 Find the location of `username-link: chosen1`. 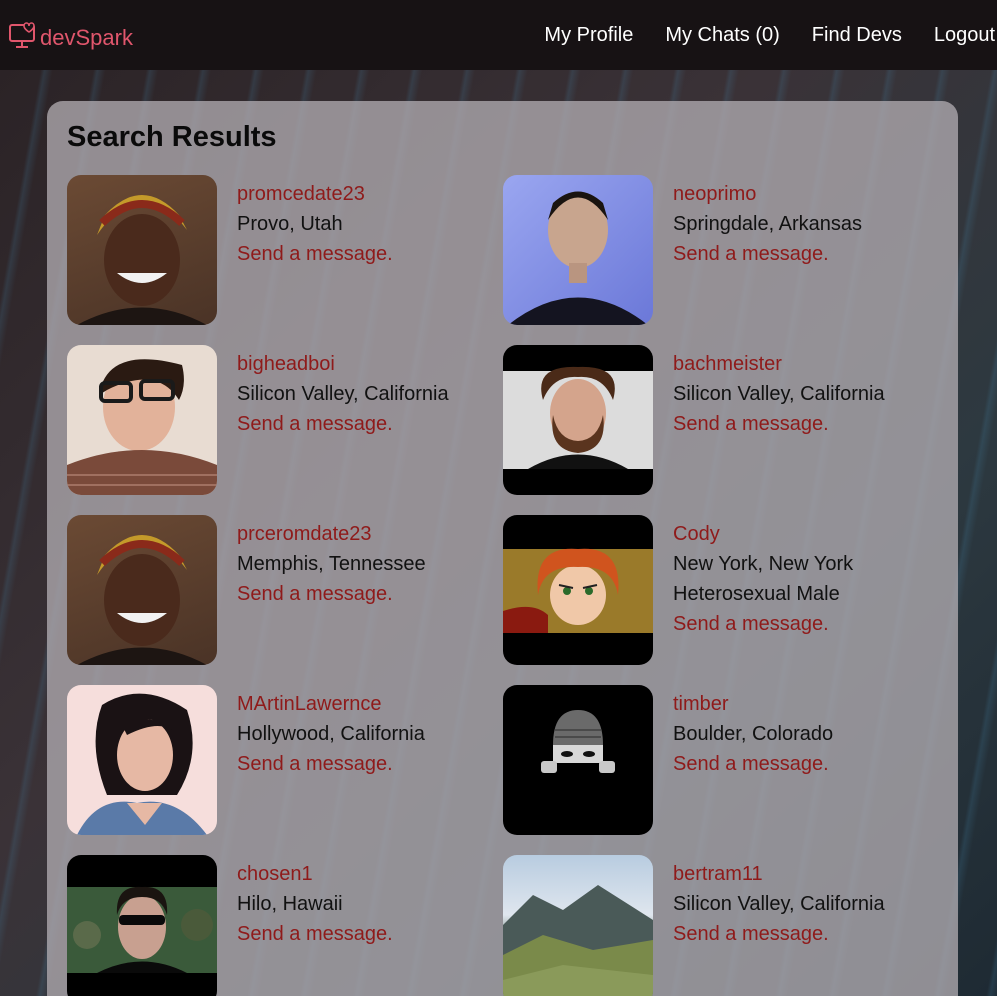

username-link: chosen1 is located at coordinates (315, 874).